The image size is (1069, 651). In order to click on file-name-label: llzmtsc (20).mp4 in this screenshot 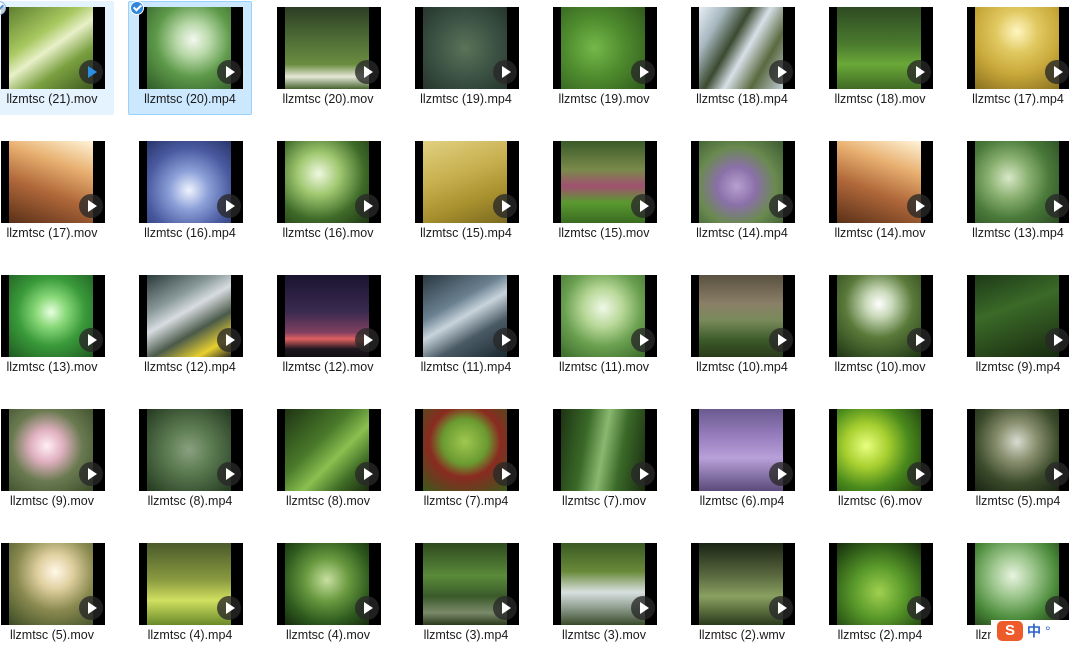, I will do `click(190, 99)`.